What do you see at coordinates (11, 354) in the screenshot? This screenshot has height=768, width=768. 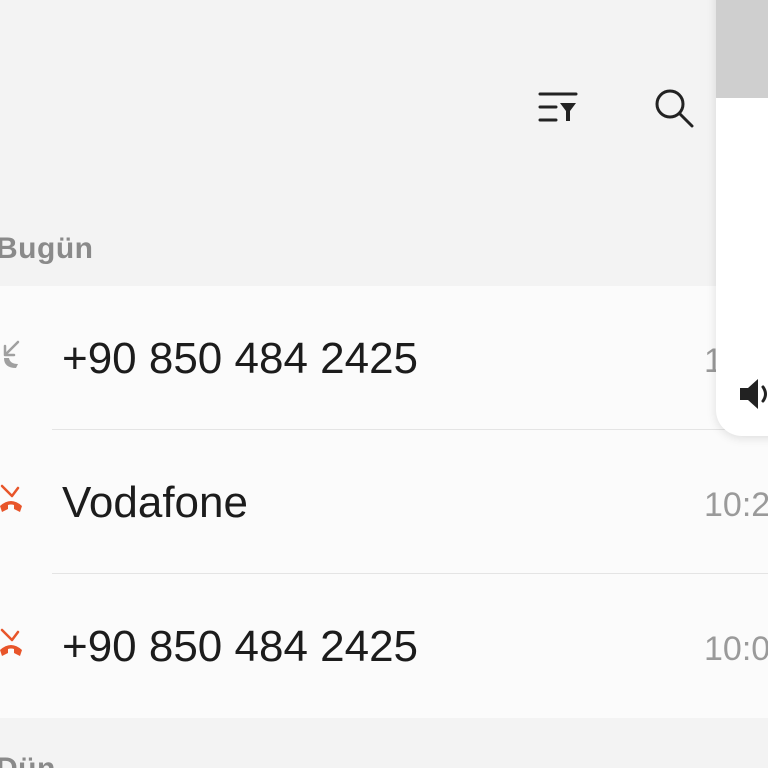 I see `incoming-call-icon` at bounding box center [11, 354].